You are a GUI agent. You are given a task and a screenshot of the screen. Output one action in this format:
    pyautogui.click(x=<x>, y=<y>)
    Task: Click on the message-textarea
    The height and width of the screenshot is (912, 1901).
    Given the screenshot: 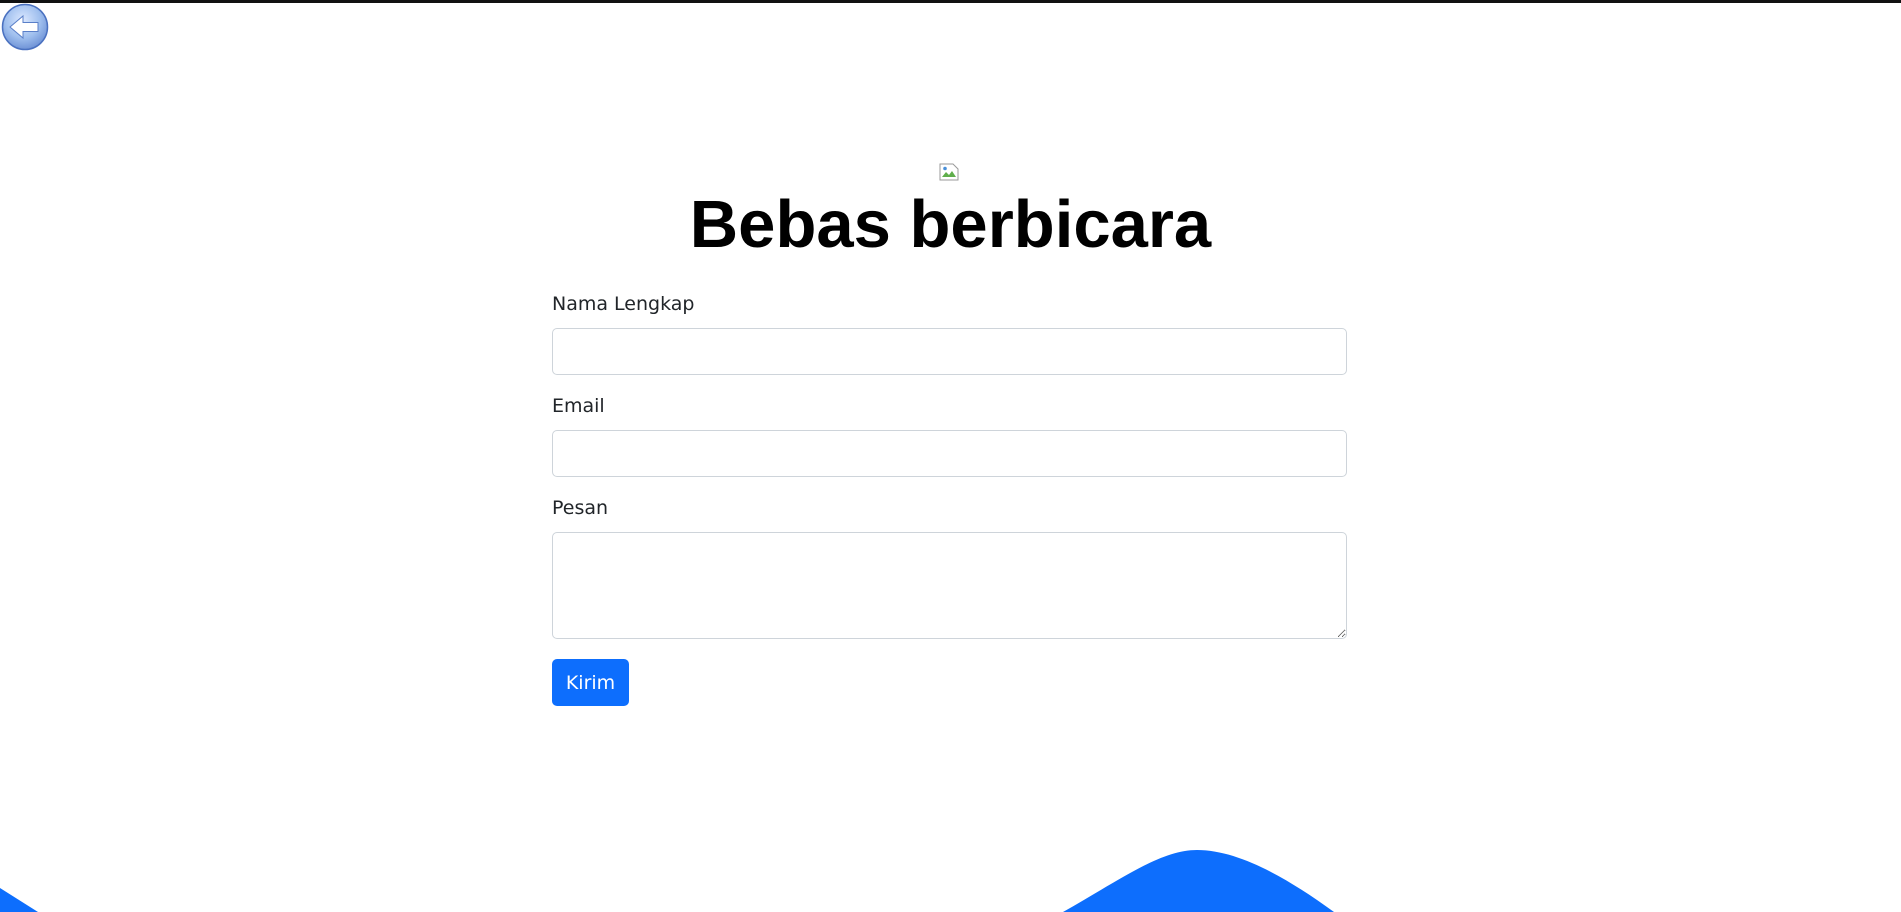 What is the action you would take?
    pyautogui.click(x=949, y=585)
    